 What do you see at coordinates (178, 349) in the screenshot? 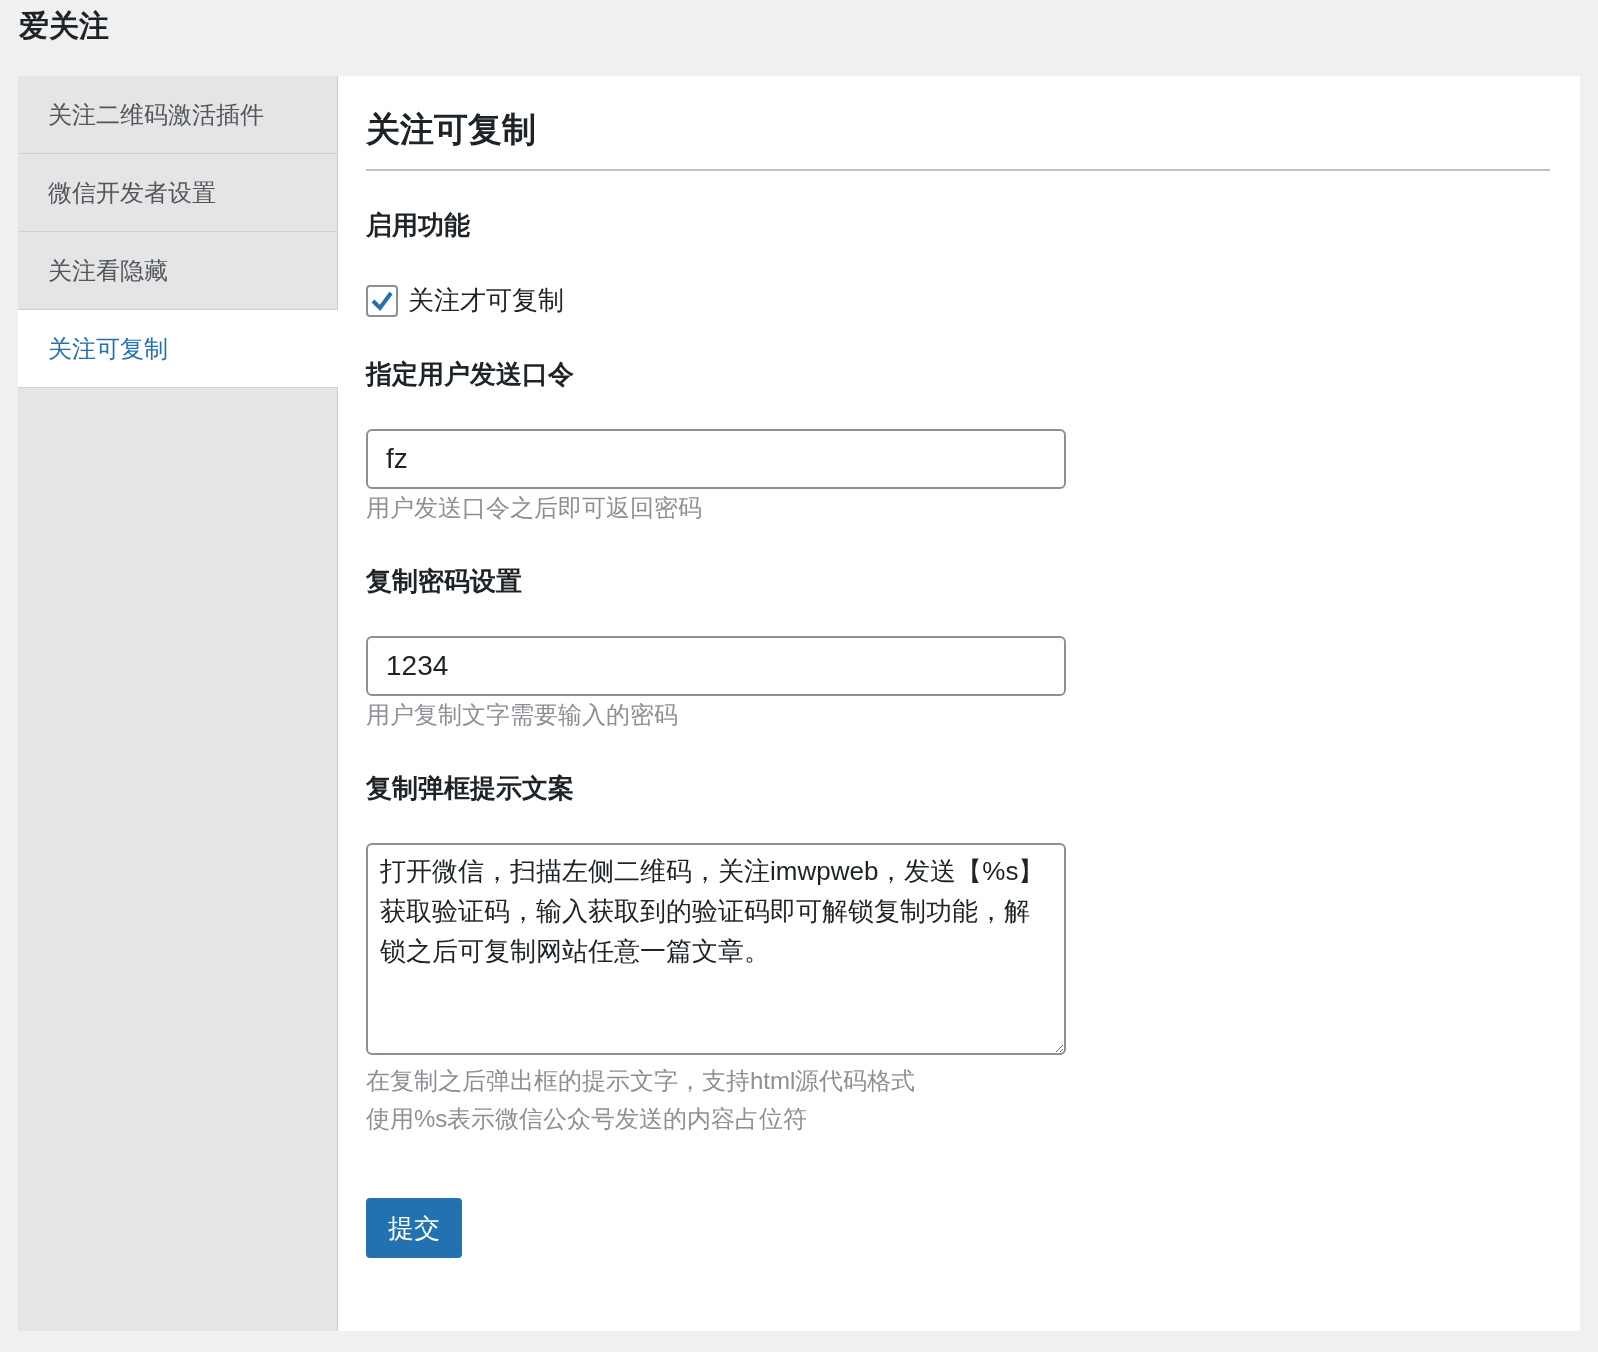
I see `sidebar-item: 关注可复制` at bounding box center [178, 349].